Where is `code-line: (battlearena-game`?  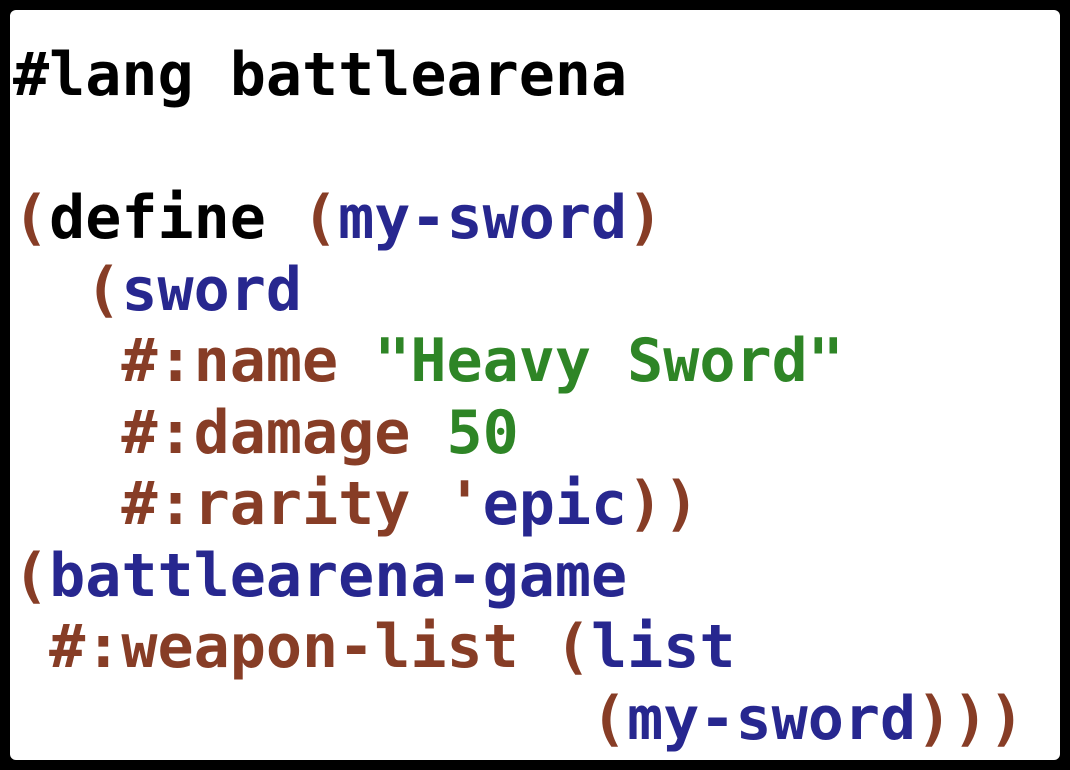
code-line: (battlearena-game is located at coordinates (518, 577).